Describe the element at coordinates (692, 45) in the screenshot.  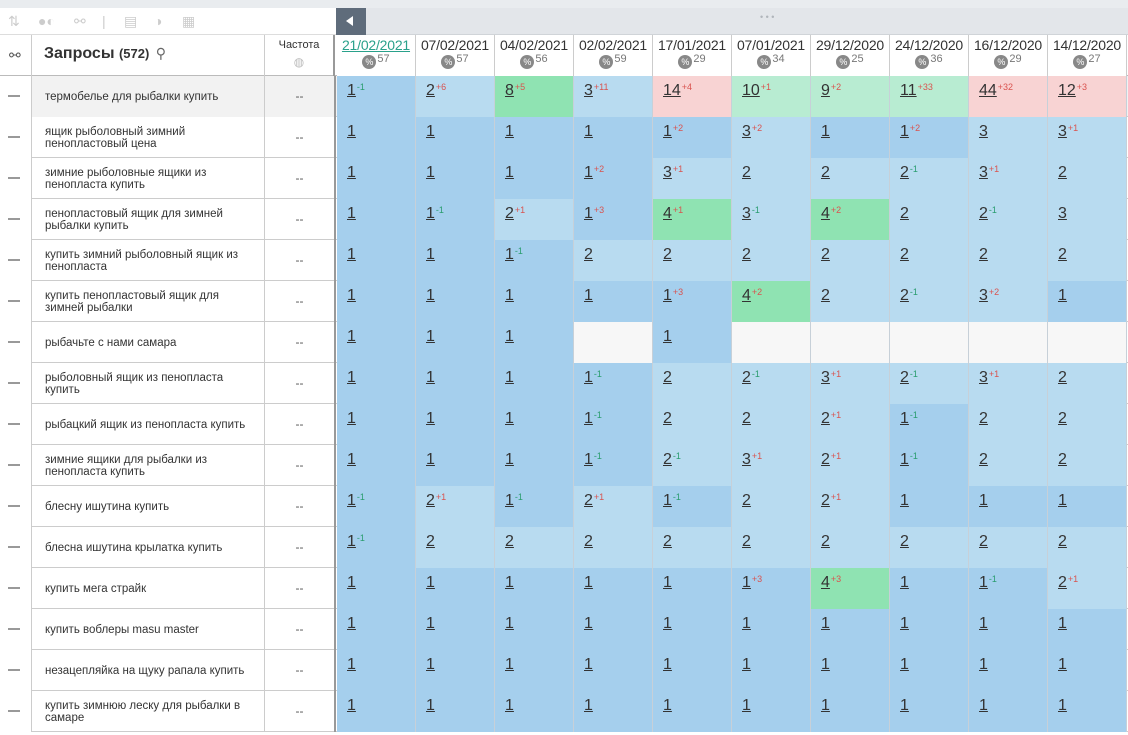
I see `date-label: 17/01/2021` at that location.